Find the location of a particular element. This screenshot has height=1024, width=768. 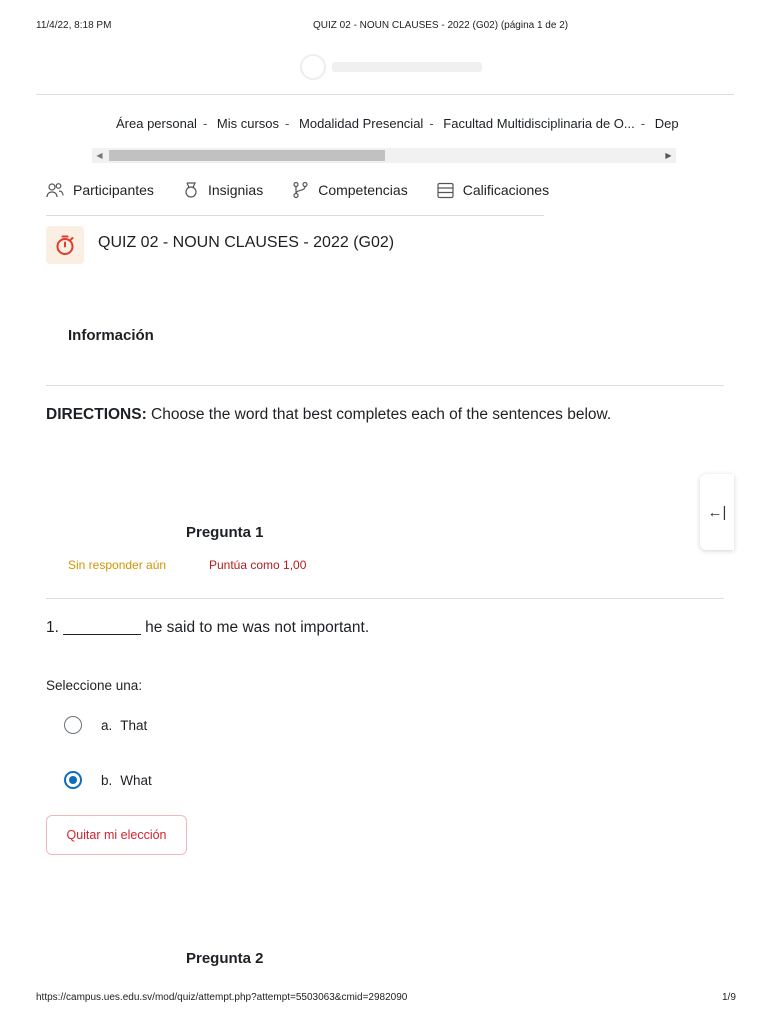

open-drawer-button: ←| is located at coordinates (717, 512).